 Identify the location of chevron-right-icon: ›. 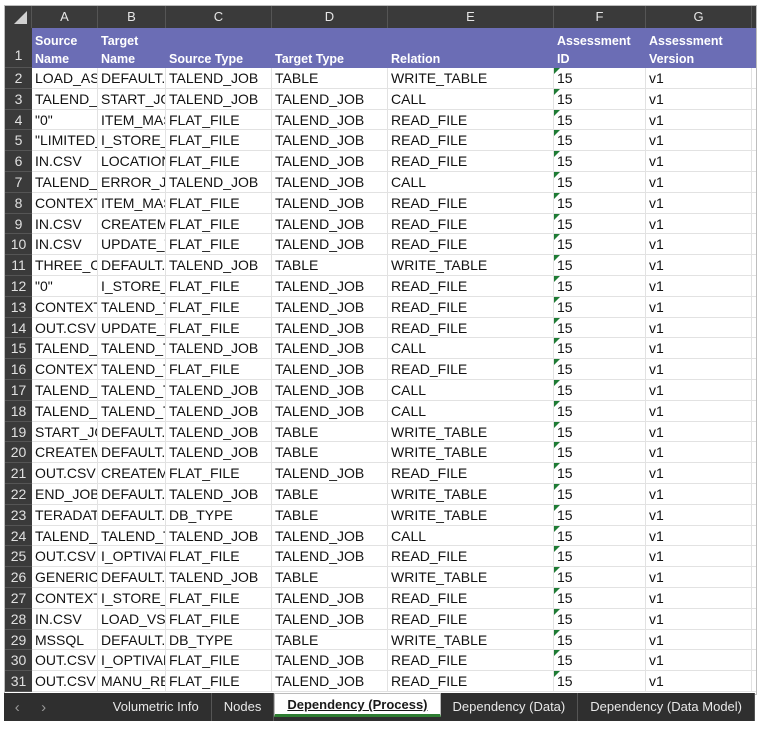
(43, 707).